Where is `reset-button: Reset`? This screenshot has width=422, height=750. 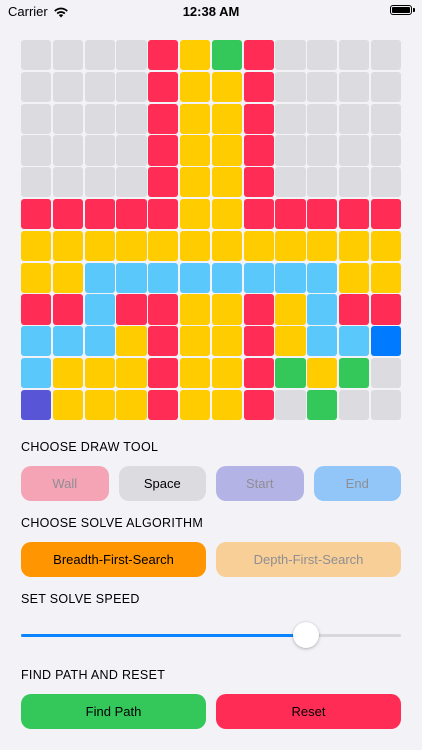 reset-button: Reset is located at coordinates (308, 711).